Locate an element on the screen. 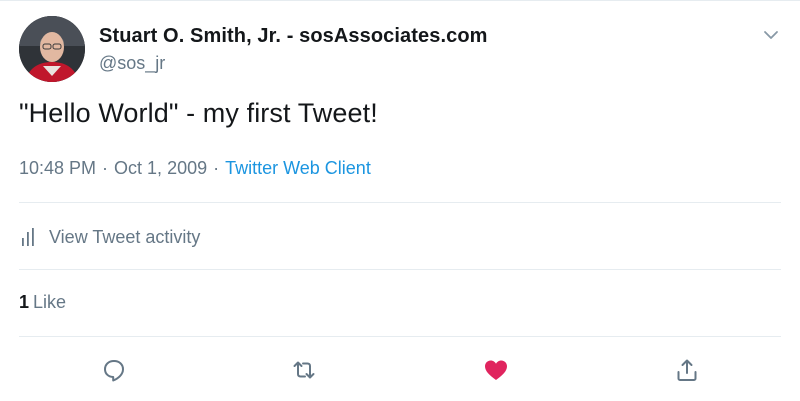  reply-icon is located at coordinates (114, 371).